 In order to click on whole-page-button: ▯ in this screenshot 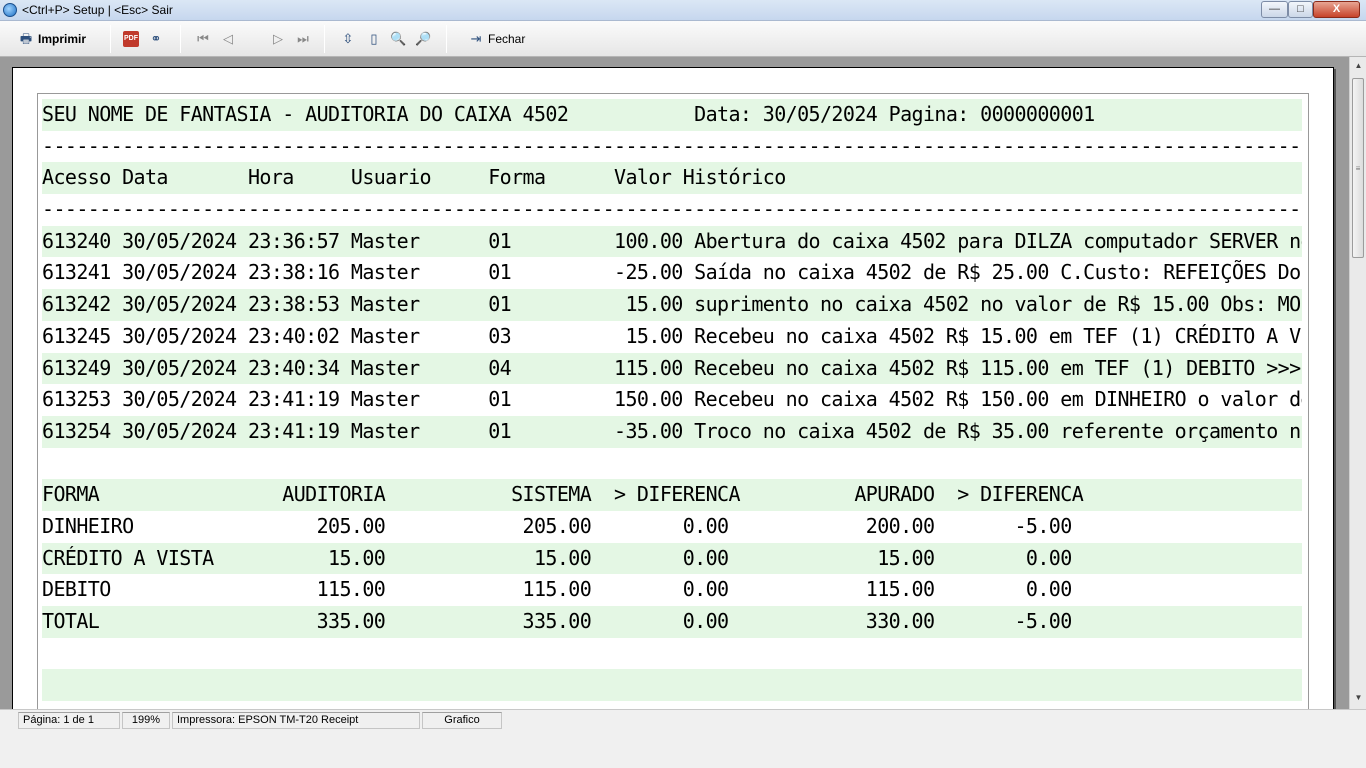, I will do `click(374, 39)`.